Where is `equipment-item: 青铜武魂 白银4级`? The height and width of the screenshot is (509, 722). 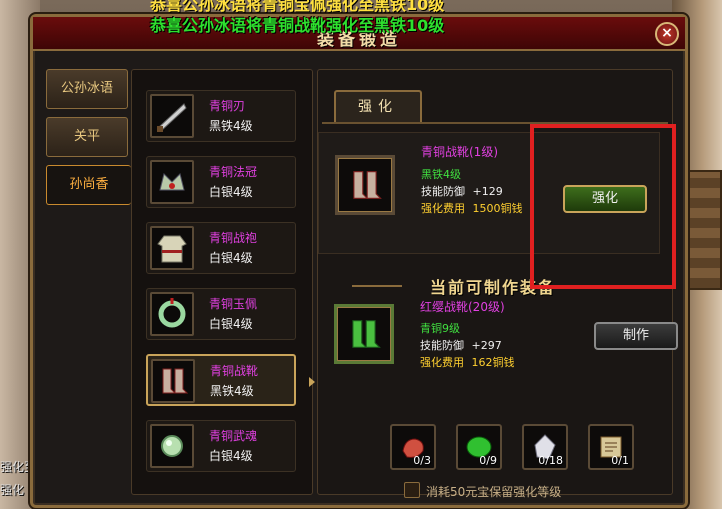
equipment-item: 青铜武魂 白银4级 is located at coordinates (221, 446).